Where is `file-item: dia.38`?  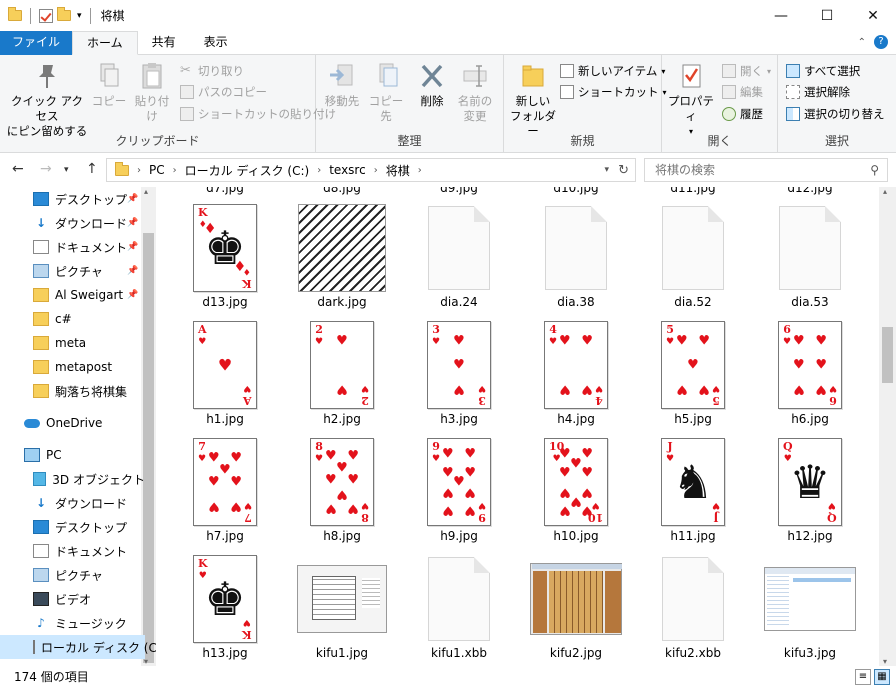
file-item: dia.38 is located at coordinates (576, 256).